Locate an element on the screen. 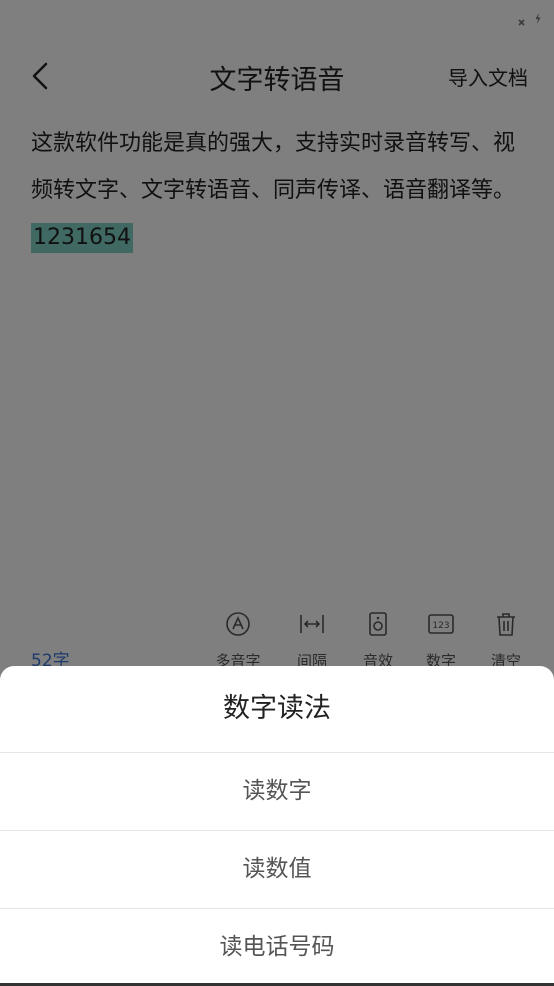 The height and width of the screenshot is (986, 554). sheet-title: 数字读法 is located at coordinates (277, 709).